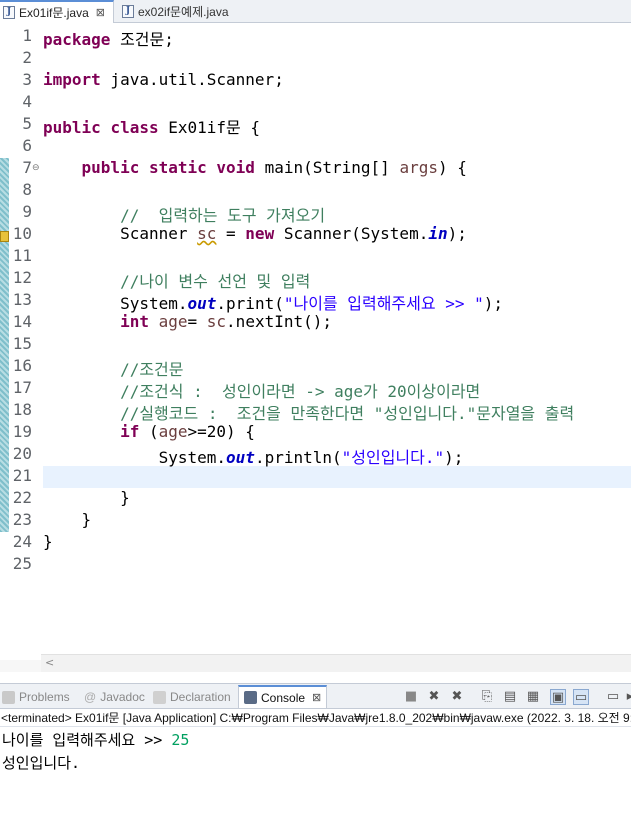 This screenshot has width=631, height=813. What do you see at coordinates (510, 697) in the screenshot?
I see `scroll-lock-icon: ▤` at bounding box center [510, 697].